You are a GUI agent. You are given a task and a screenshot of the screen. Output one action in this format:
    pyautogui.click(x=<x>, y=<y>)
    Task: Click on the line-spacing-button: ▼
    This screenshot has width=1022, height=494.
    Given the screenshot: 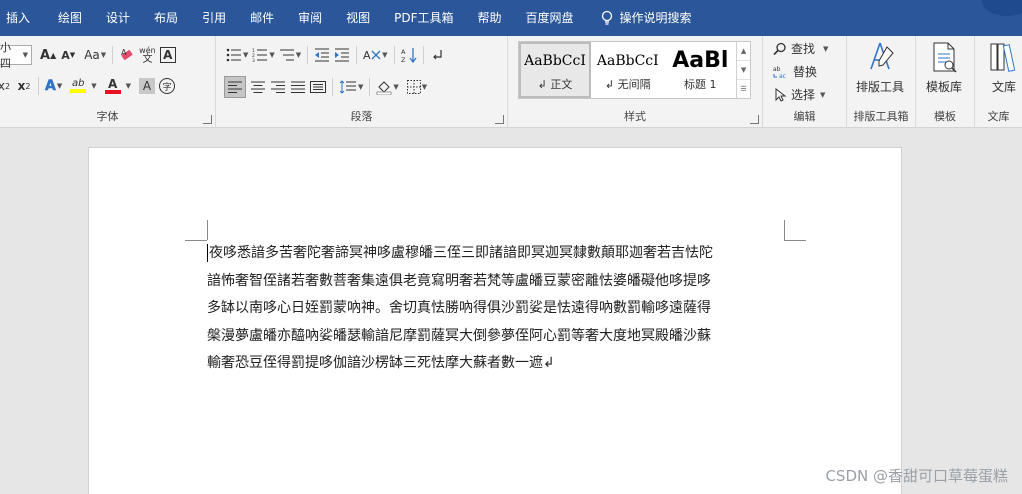 What is the action you would take?
    pyautogui.click(x=351, y=87)
    